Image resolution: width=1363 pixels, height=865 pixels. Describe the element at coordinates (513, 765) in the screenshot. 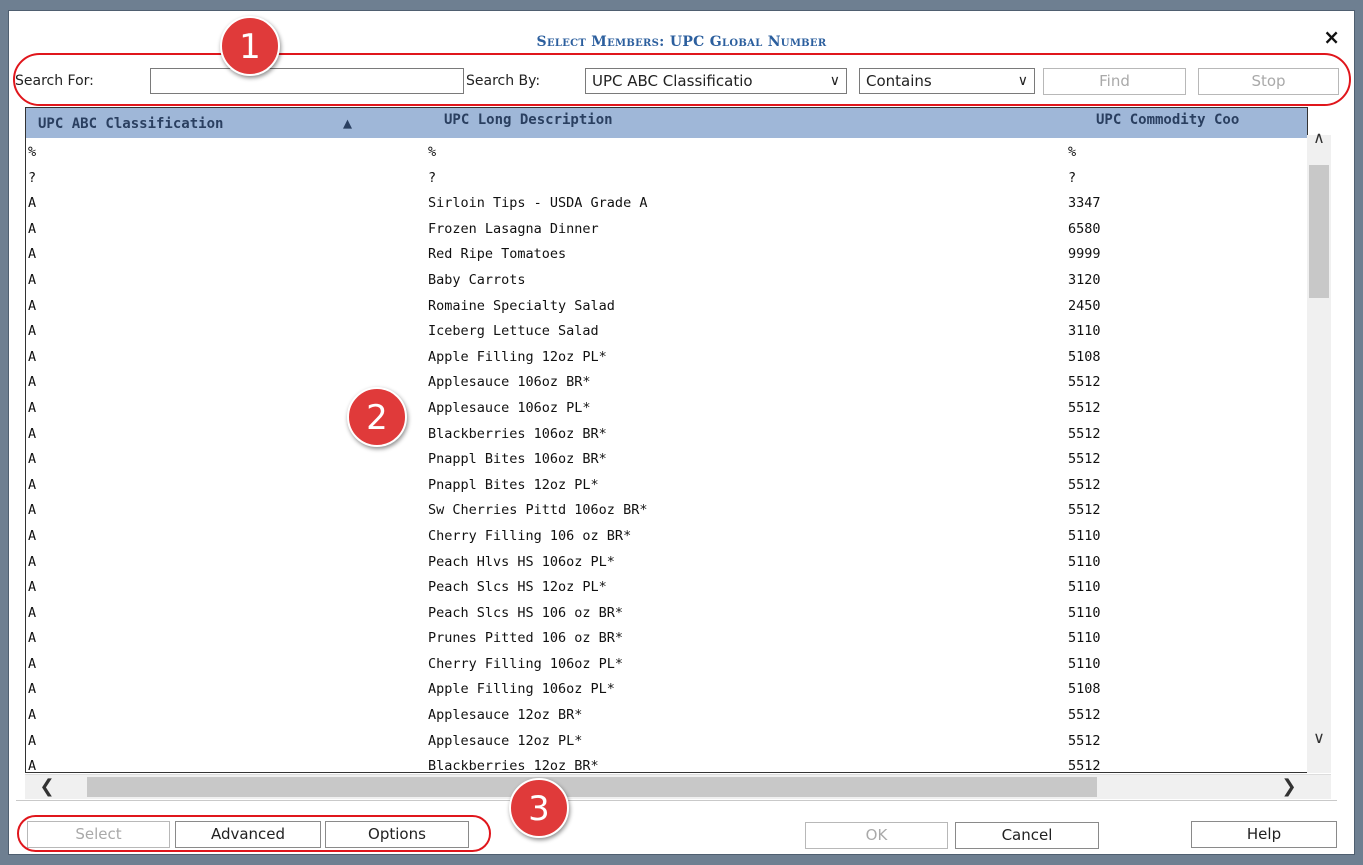

I see `cell-long-description: Blackberries 12oz BR*` at that location.